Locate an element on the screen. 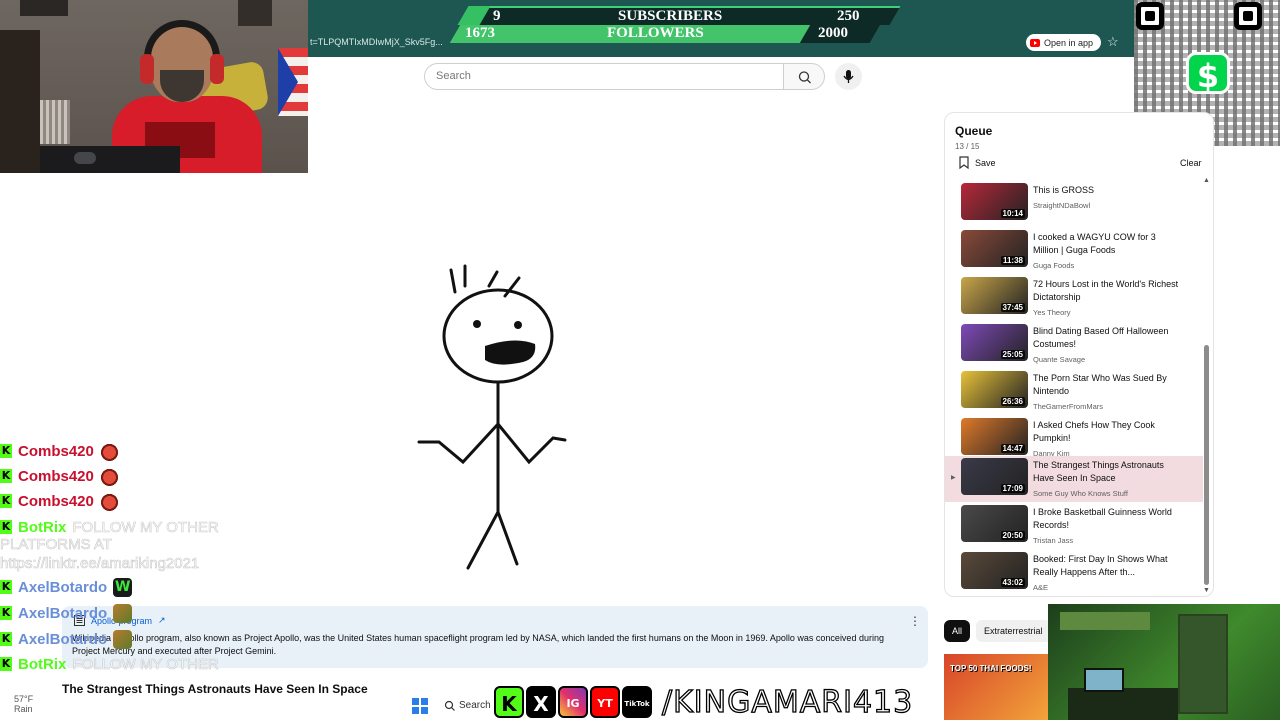  queue-count: 13 / 15 is located at coordinates (967, 146).